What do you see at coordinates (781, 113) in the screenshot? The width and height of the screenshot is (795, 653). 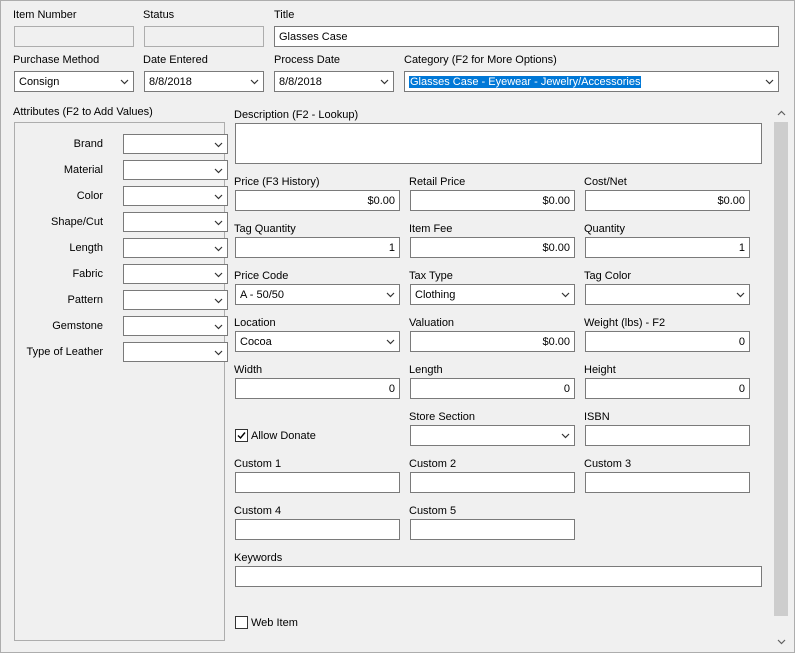 I see `scroll-up-arrow-icon` at bounding box center [781, 113].